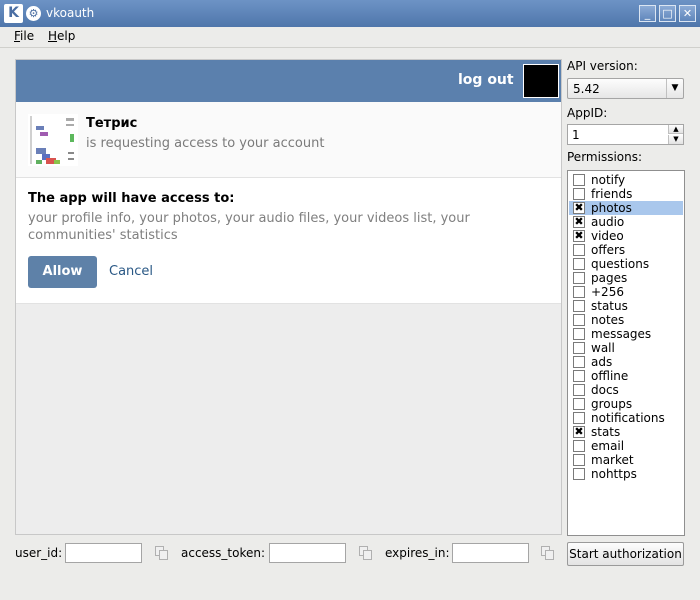 The width and height of the screenshot is (700, 600). Describe the element at coordinates (621, 334) in the screenshot. I see `permission-label: messages` at that location.